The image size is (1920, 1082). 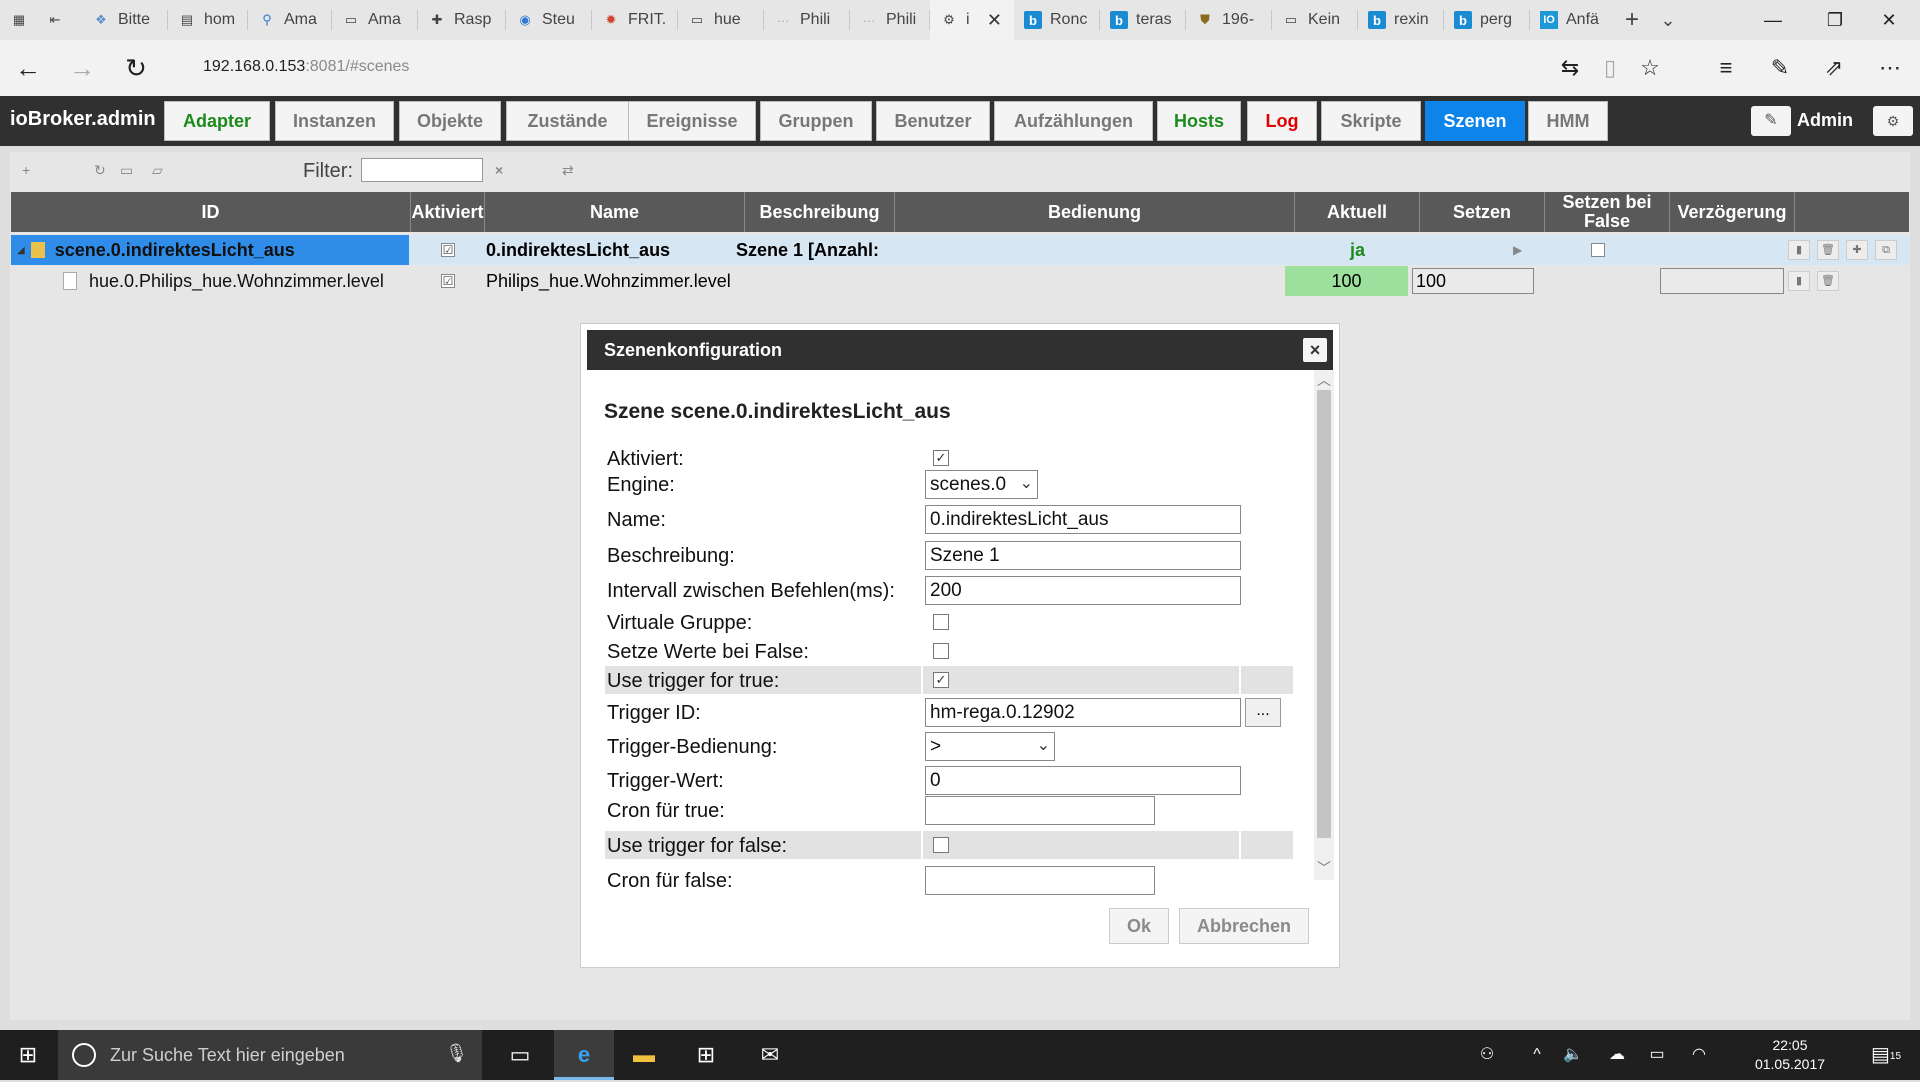 What do you see at coordinates (157, 170) in the screenshot?
I see `folder-open-icon: ▱` at bounding box center [157, 170].